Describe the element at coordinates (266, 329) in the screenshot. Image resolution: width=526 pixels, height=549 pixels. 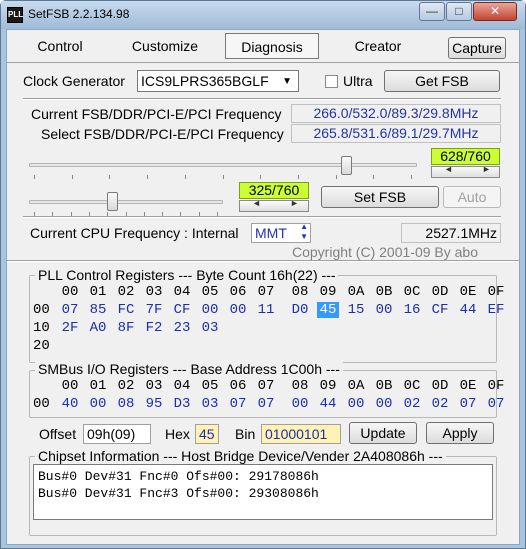
I see `hex-data-row: 10 2F A0 8F F2 23 03` at that location.